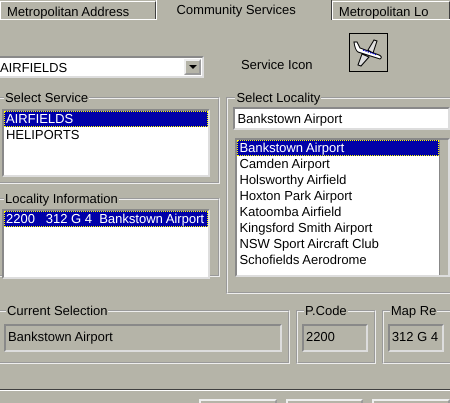 This screenshot has width=450, height=403. I want to click on group-label: Select Service, so click(47, 97).